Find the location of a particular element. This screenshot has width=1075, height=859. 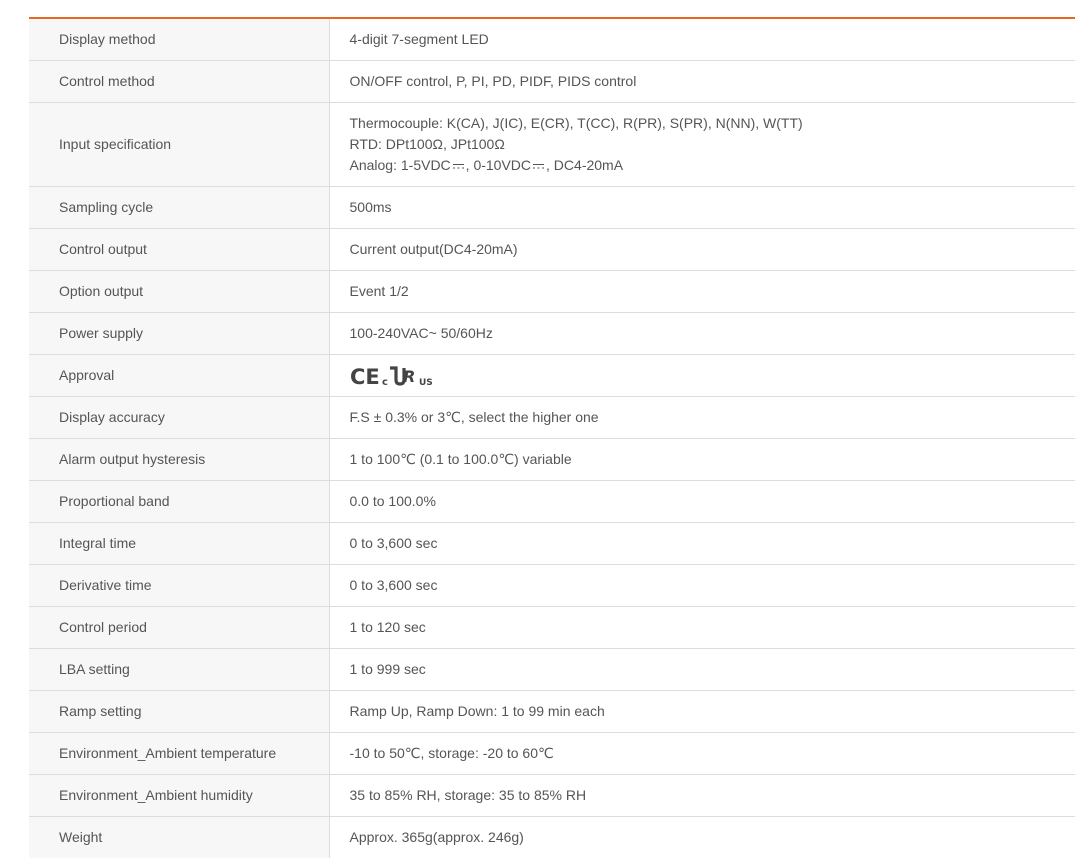

spec-row-option-output: Option output Event 1/2 is located at coordinates (552, 291).